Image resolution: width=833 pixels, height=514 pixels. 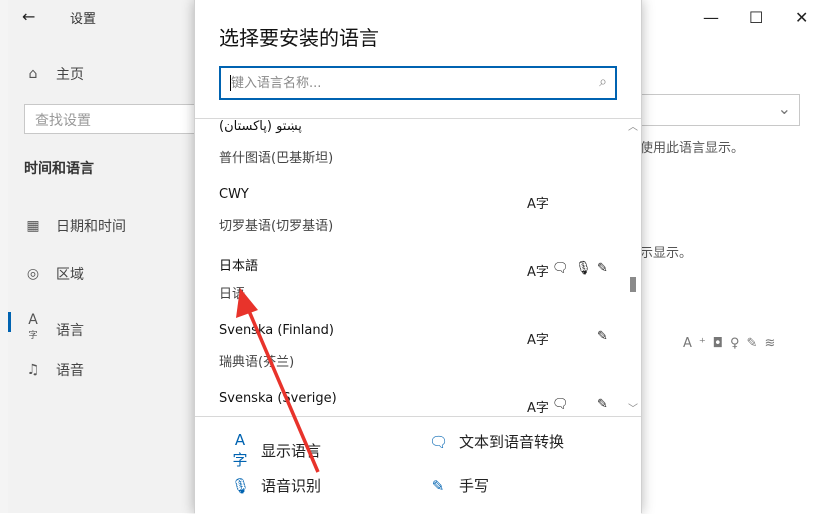 I want to click on legend-speech-recognition: 🎙 语音识别, so click(x=276, y=485).